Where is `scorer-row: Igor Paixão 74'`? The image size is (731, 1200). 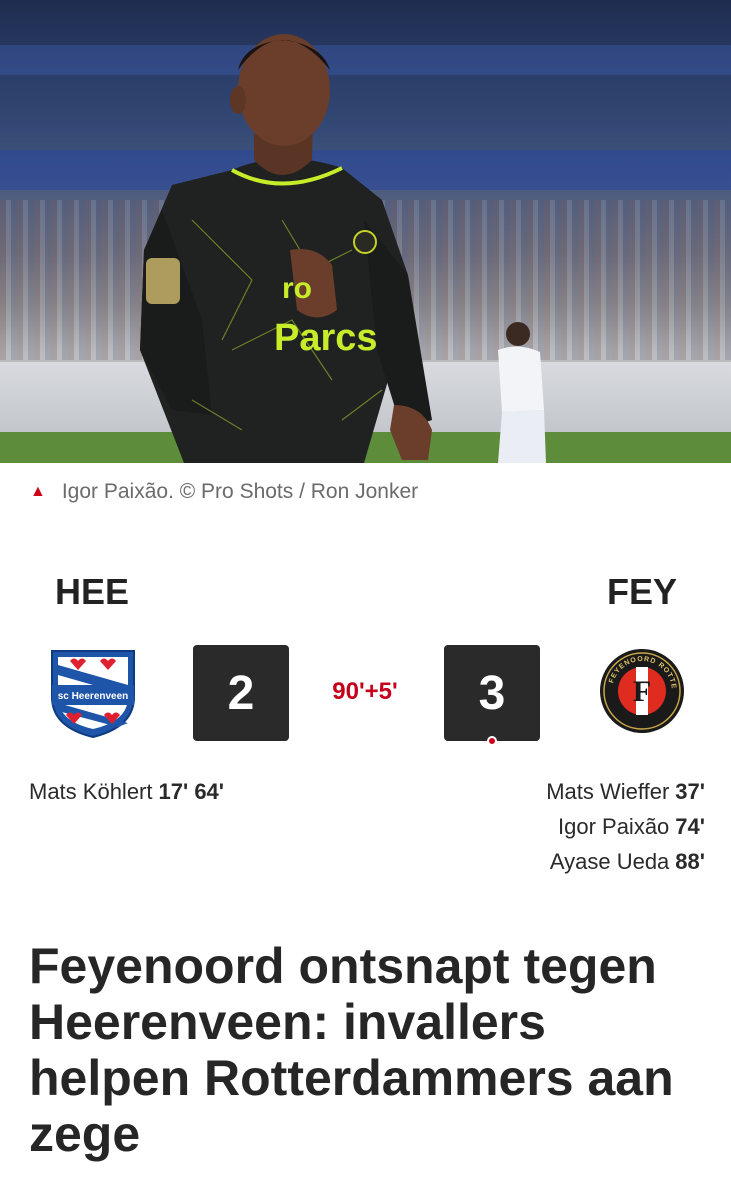
scorer-row: Igor Paixão 74' is located at coordinates (625, 826).